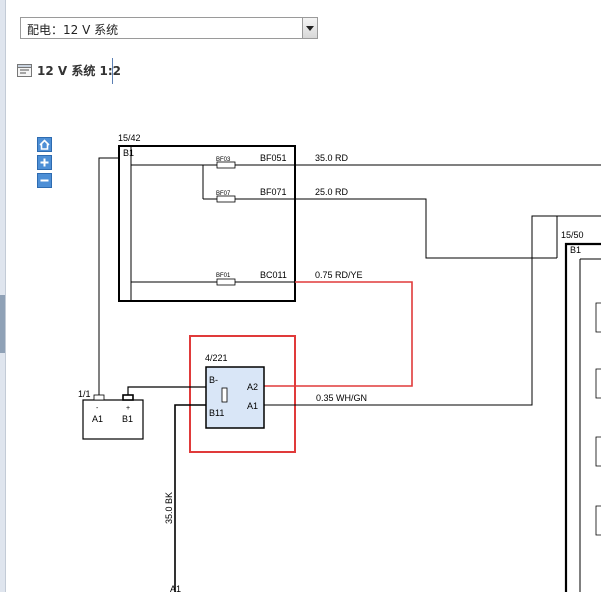  Describe the element at coordinates (84, 394) in the screenshot. I see `battery-id: 1/1` at that location.